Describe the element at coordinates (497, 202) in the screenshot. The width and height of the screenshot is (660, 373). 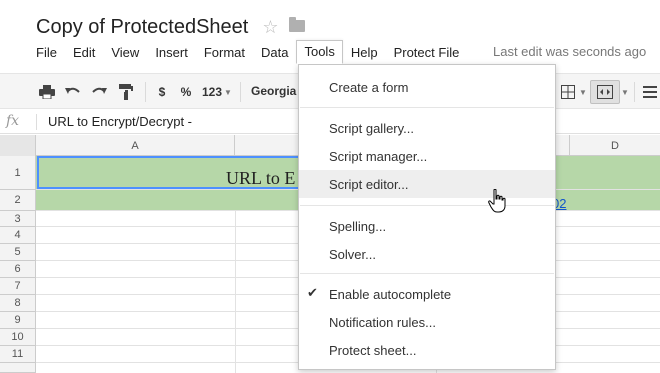
I see `hand-cursor-icon` at that location.